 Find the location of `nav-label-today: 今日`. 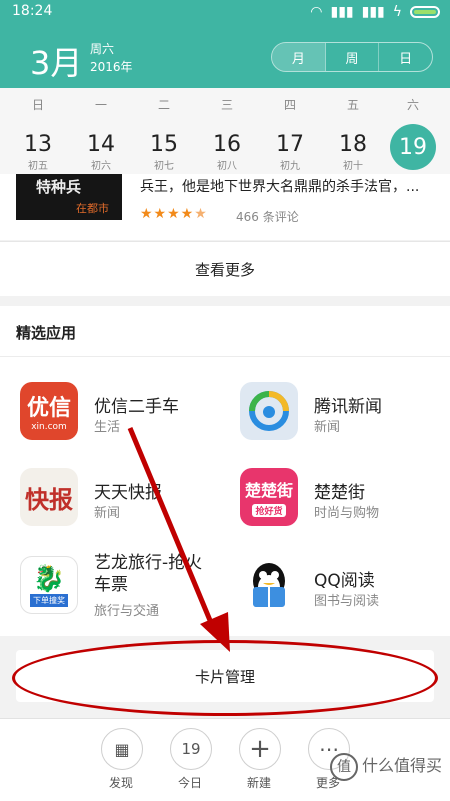

nav-label-today: 今日 is located at coordinates (190, 782).